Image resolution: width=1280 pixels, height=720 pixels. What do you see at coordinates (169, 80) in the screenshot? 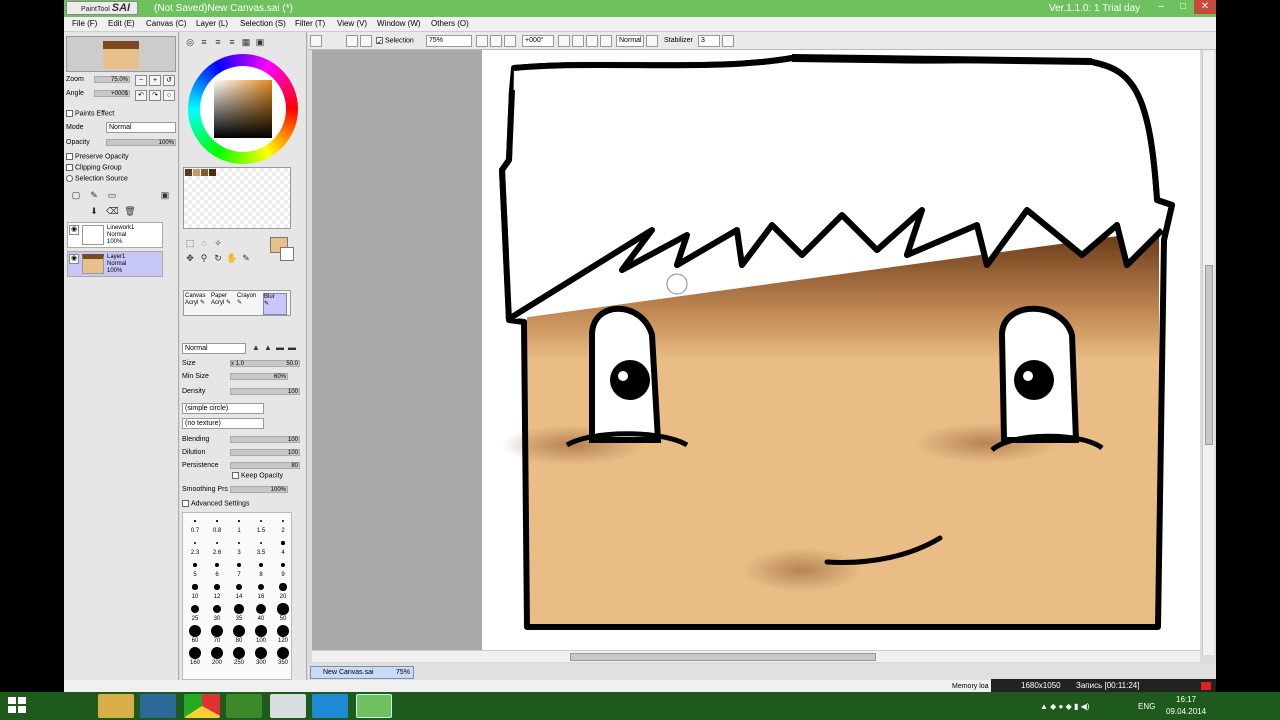
I see `zoom-reset-icon: ↺` at bounding box center [169, 80].